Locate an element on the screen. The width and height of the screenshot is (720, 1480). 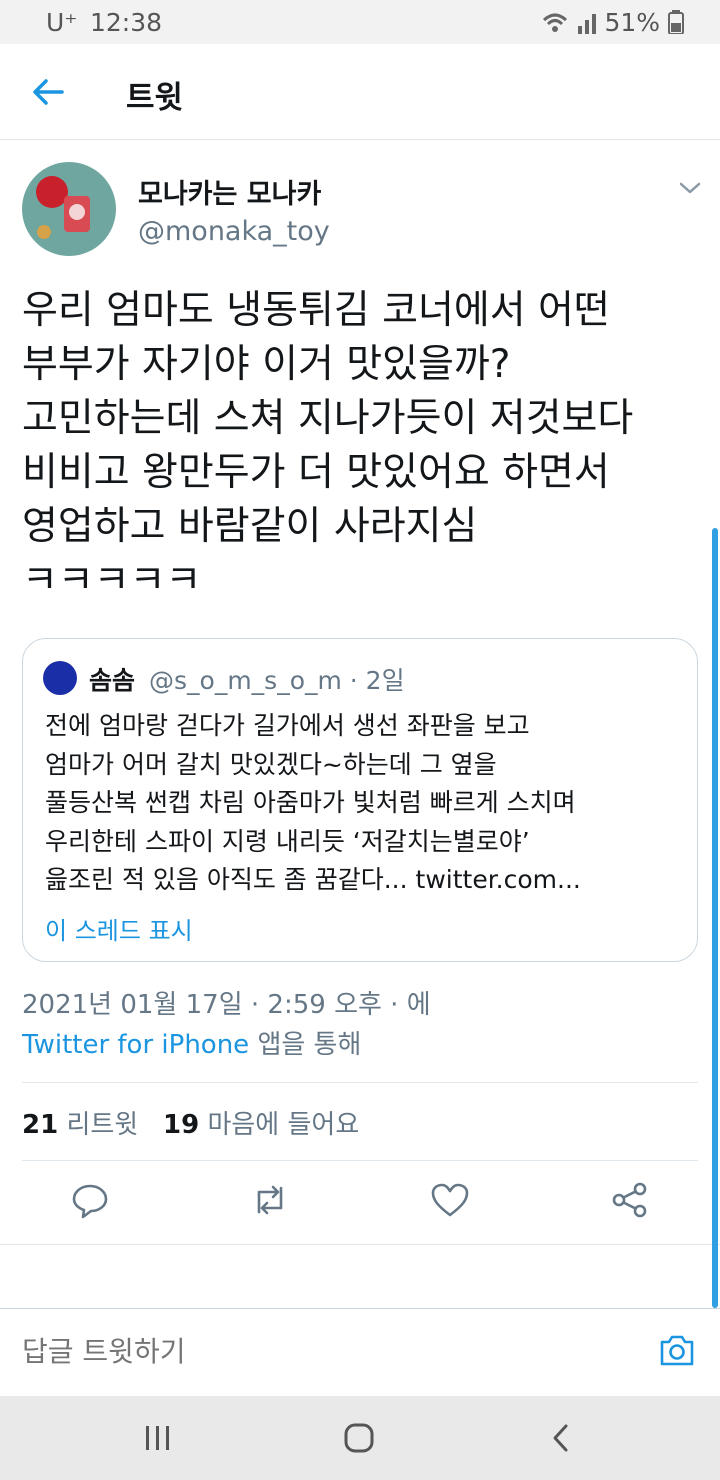
page-title: 트윗 is located at coordinates (155, 98).